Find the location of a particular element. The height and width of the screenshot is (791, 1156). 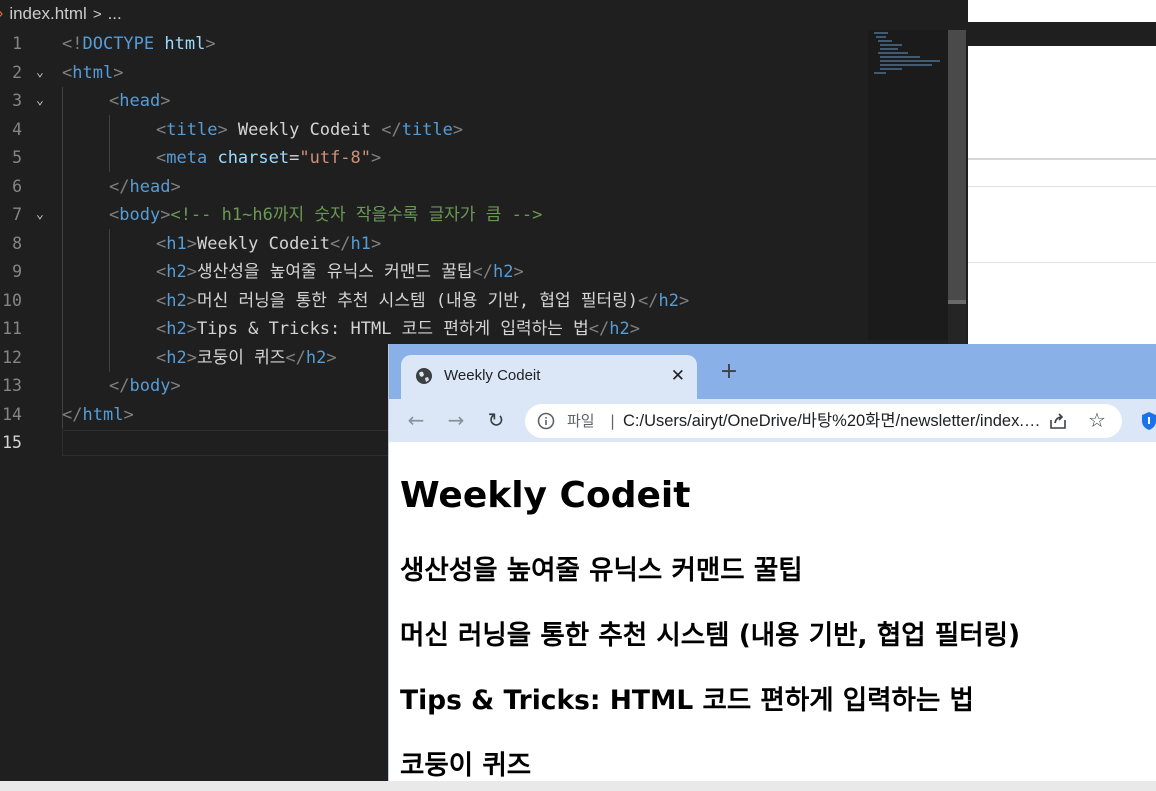

code-text: </body> is located at coordinates (145, 386).